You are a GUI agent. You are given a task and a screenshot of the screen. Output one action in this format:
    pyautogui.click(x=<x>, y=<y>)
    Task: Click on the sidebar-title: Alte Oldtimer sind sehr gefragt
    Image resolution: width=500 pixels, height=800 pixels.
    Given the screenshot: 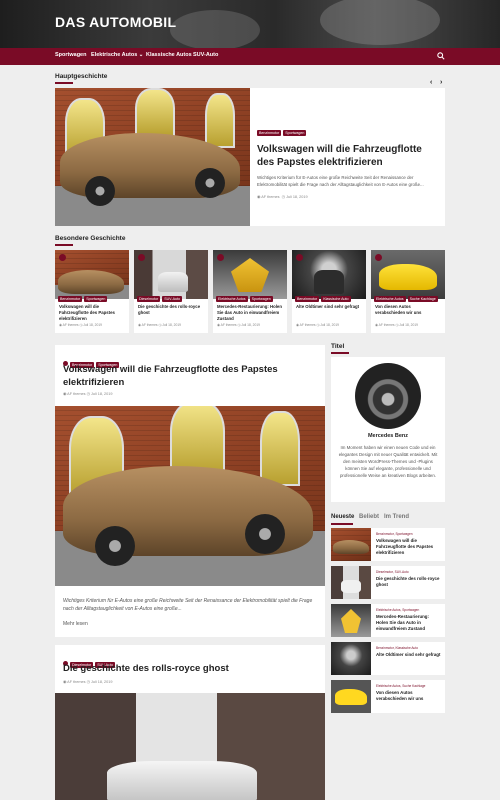 What is the action you would take?
    pyautogui.click(x=409, y=655)
    